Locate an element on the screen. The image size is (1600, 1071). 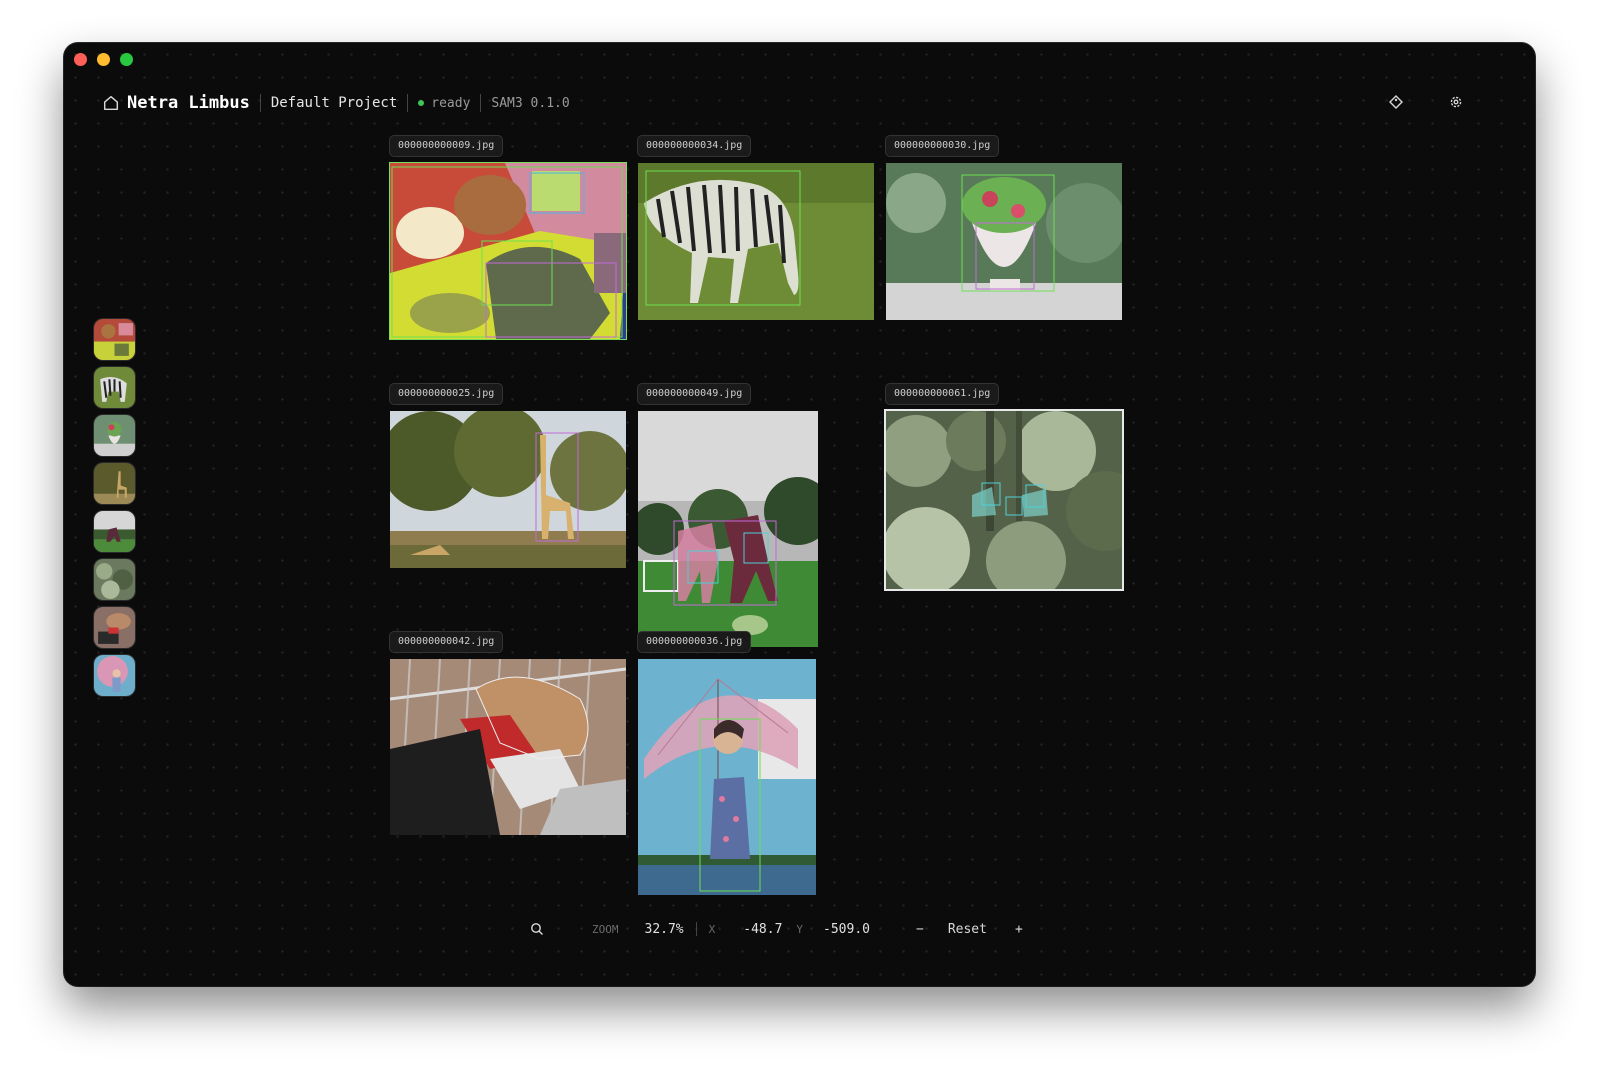
zoom-label: ZOOM is located at coordinates (605, 929).